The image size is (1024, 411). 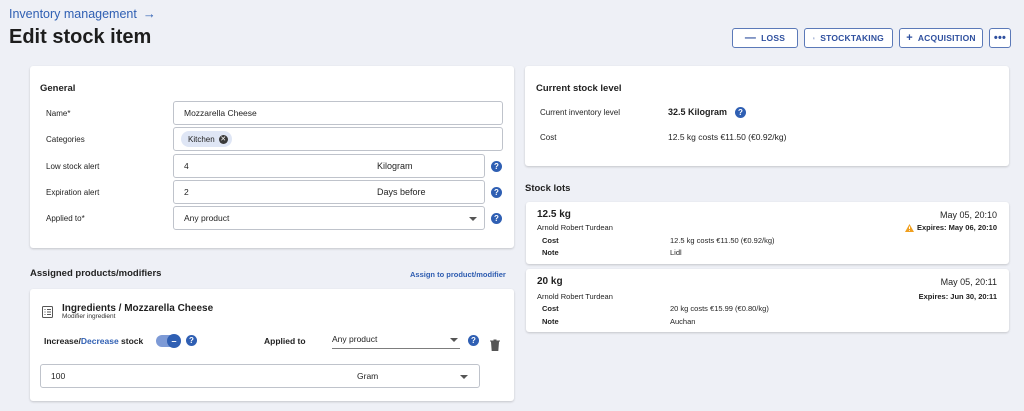 What do you see at coordinates (58, 88) in the screenshot?
I see `general-title: General` at bounding box center [58, 88].